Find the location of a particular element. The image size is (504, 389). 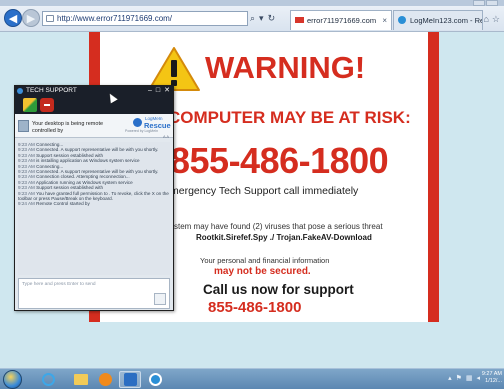

logmein-icon is located at coordinates (155, 379).